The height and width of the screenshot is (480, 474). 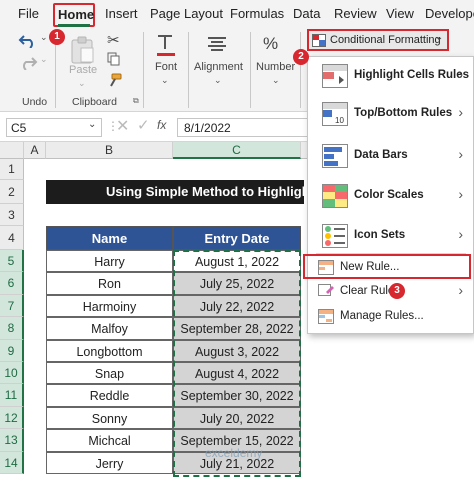 I want to click on alignment-dropdown-icon: ⌄, so click(x=218, y=80).